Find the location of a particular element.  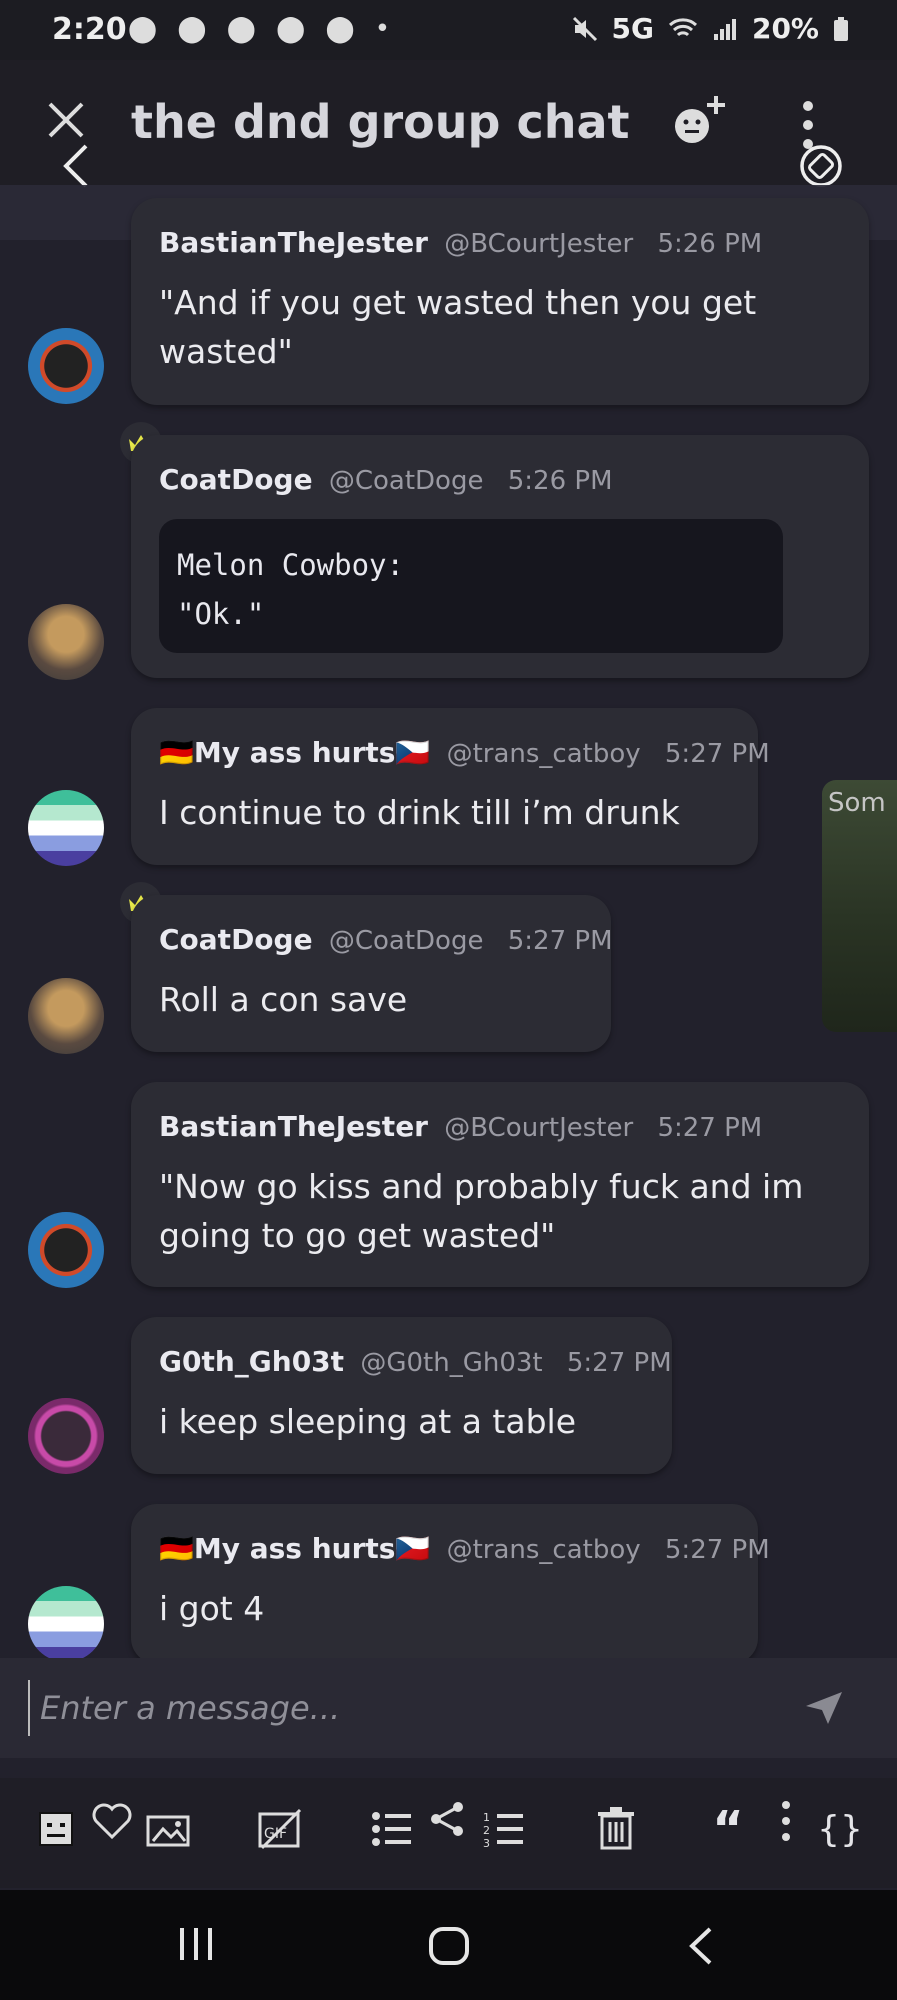

home-icon is located at coordinates (449, 1946).